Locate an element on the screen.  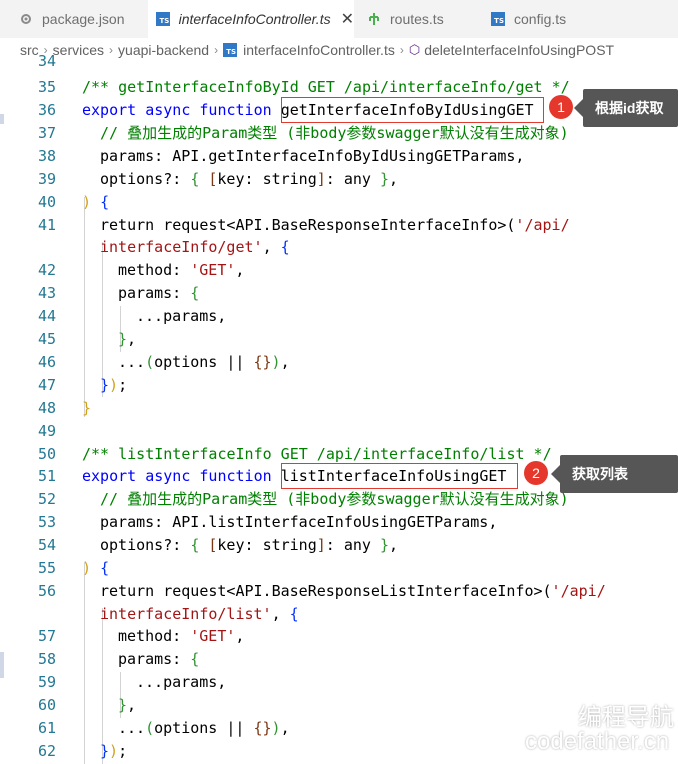
tab-routes: routes.ts is located at coordinates (416, 19).